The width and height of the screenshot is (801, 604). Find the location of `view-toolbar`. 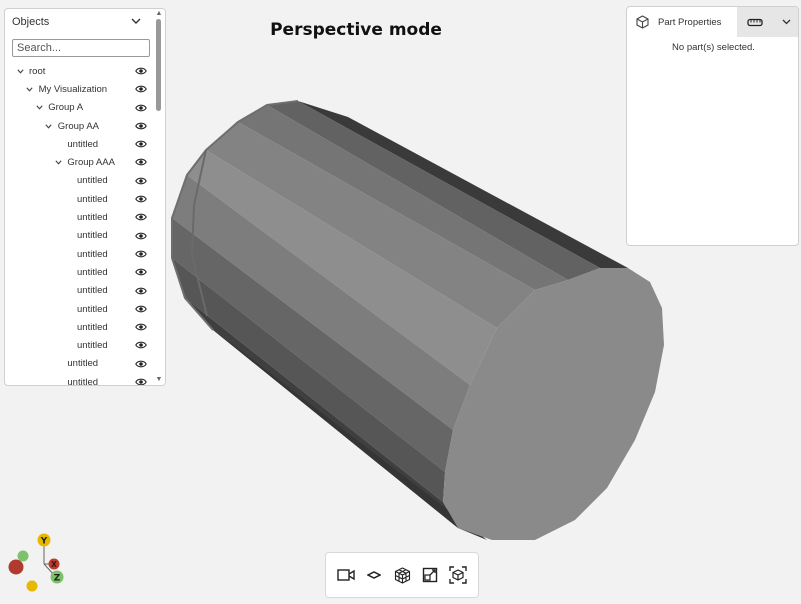

view-toolbar is located at coordinates (402, 575).